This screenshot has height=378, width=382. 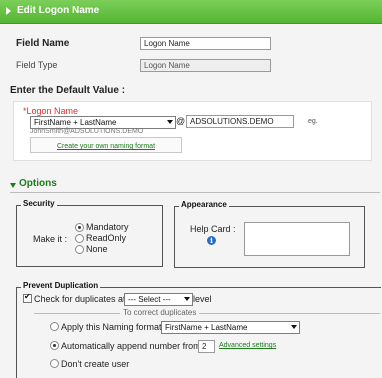 I want to click on options-expand-icon, so click(x=13, y=185).